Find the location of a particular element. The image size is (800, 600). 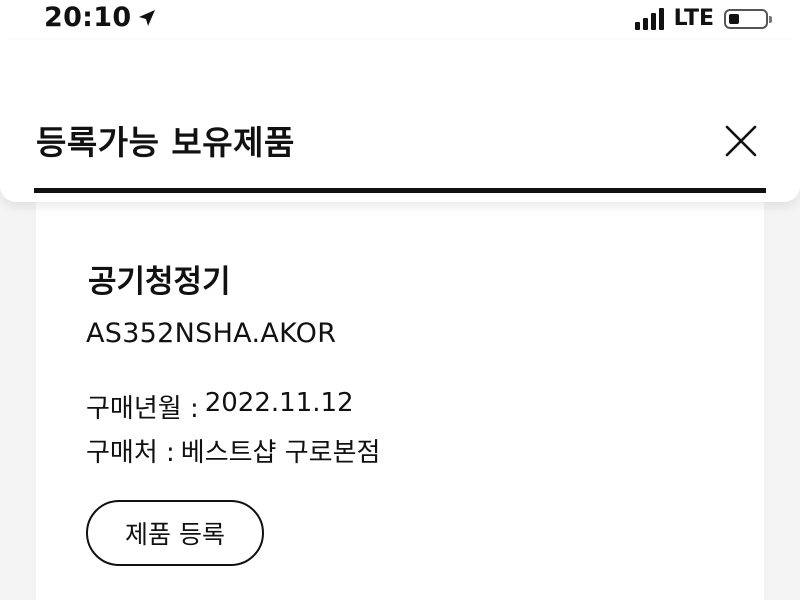

battery-icon is located at coordinates (748, 18).